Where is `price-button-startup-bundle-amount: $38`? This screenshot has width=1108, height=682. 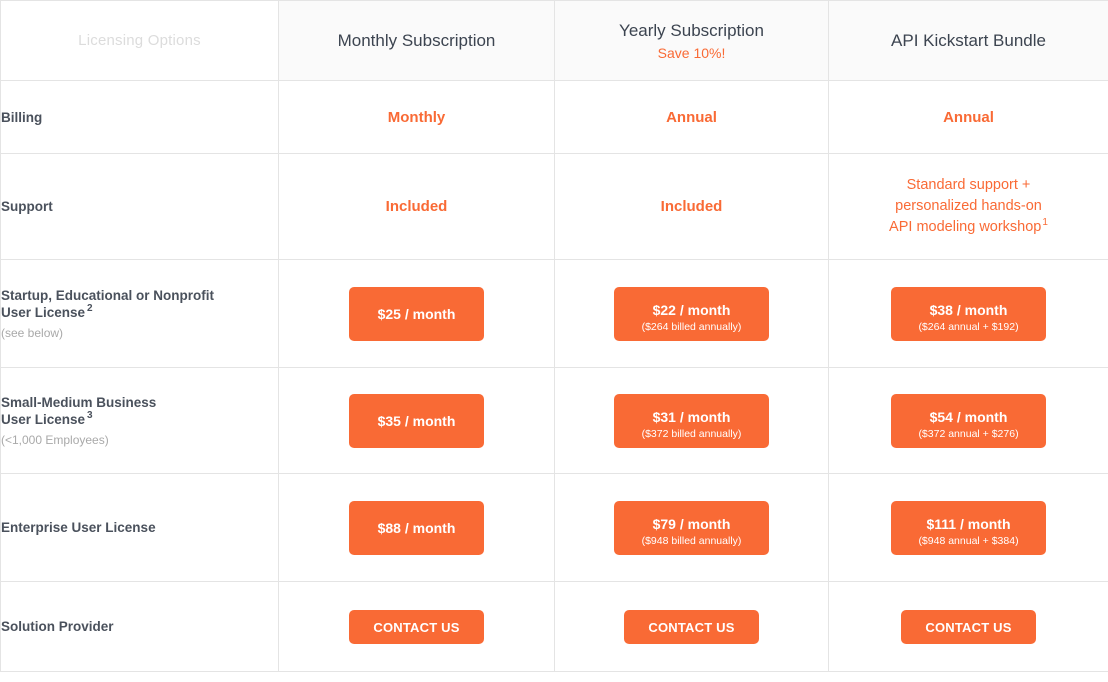
price-button-startup-bundle-amount: $38 is located at coordinates (941, 310).